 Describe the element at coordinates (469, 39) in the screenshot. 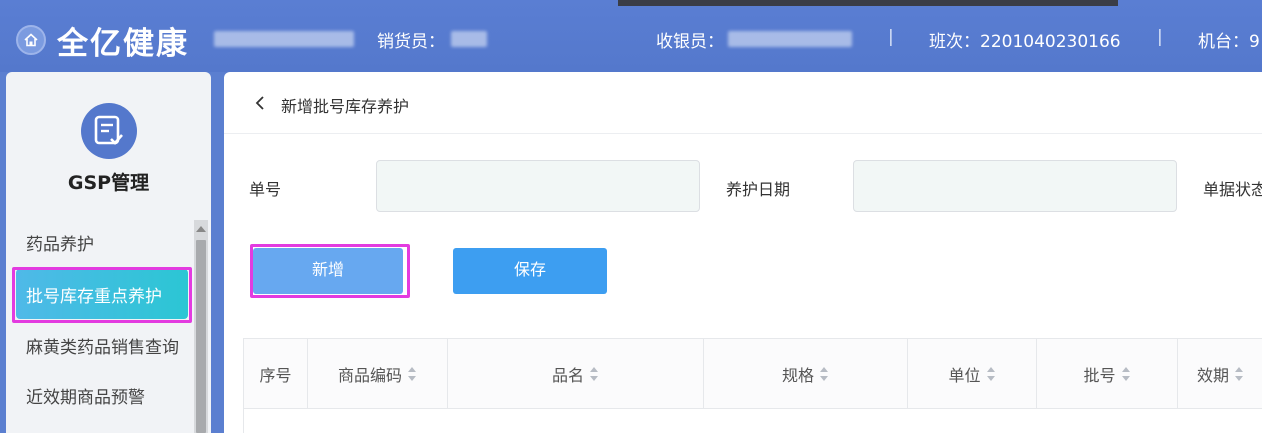

I see `seller-name-redacted` at that location.